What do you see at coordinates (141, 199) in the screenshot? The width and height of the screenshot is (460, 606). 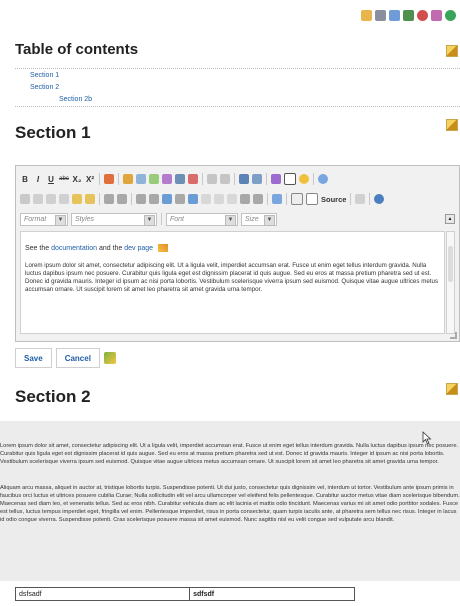 I see `numbered-list-icon` at bounding box center [141, 199].